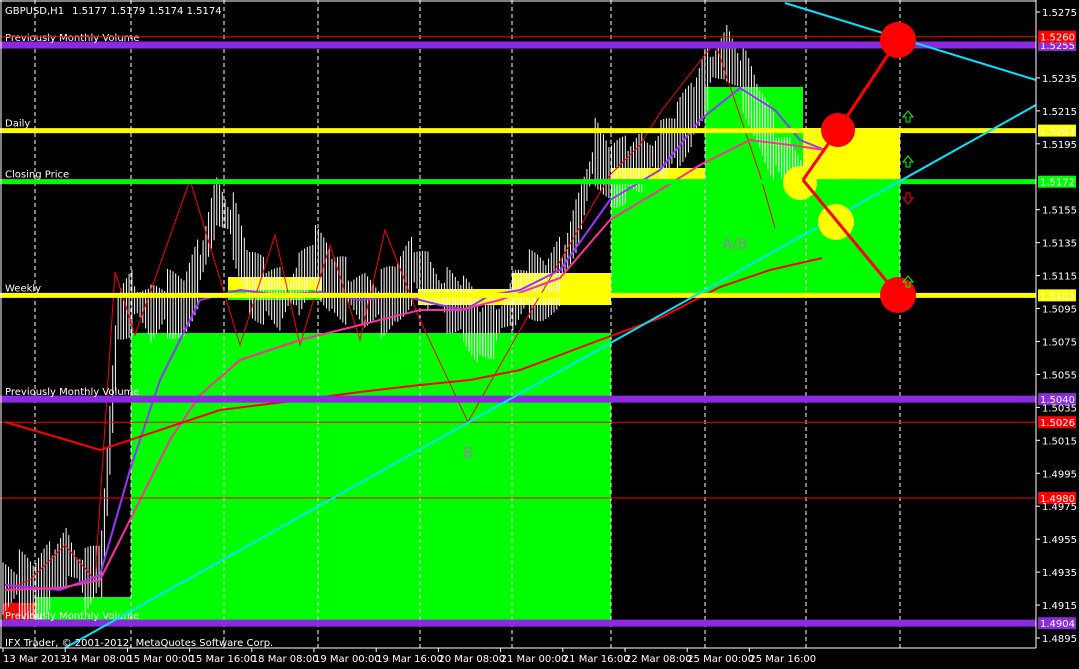  I want to click on b-label: B, so click(468, 453).